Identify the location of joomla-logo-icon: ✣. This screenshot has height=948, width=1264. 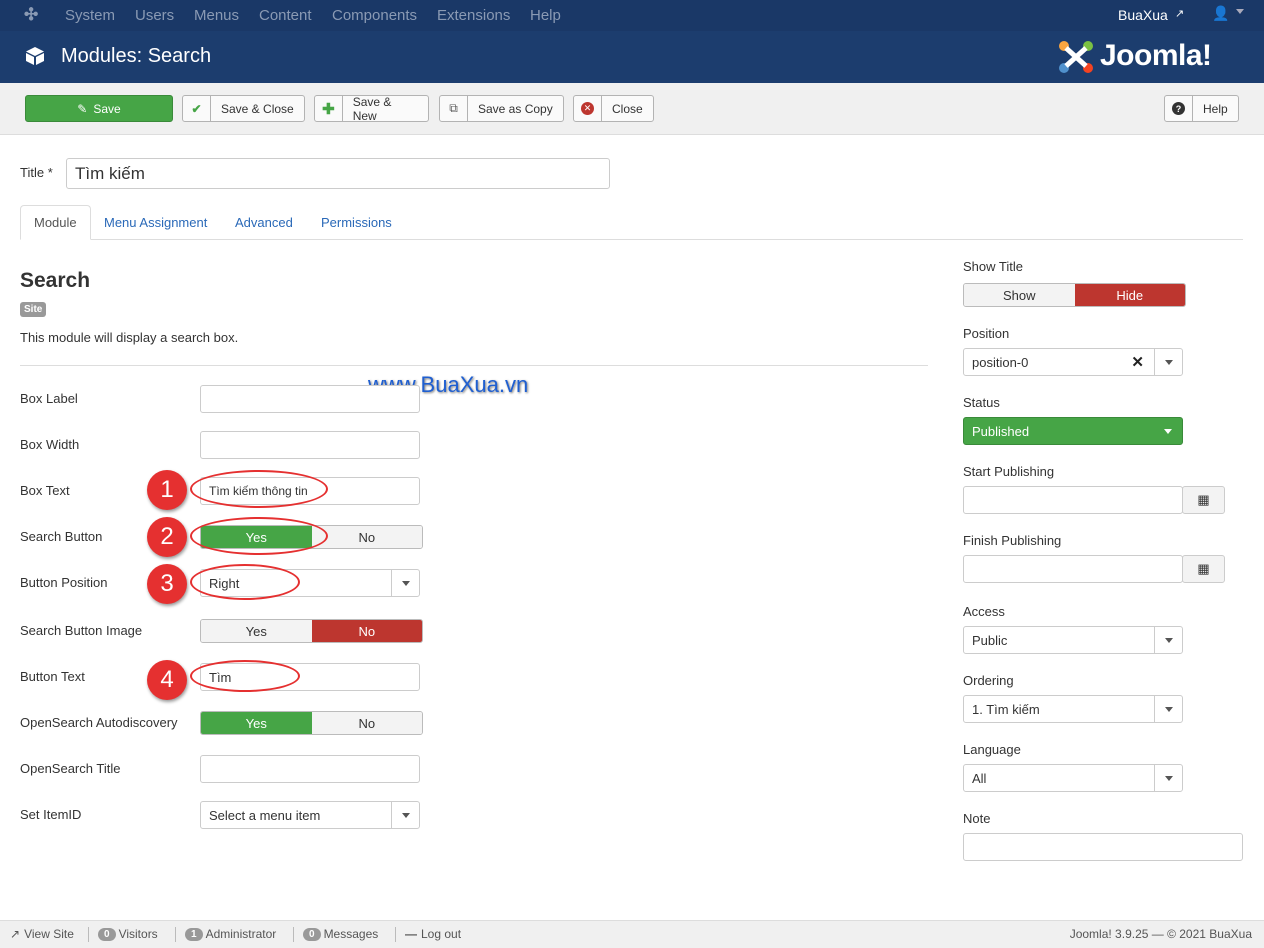
(31, 15).